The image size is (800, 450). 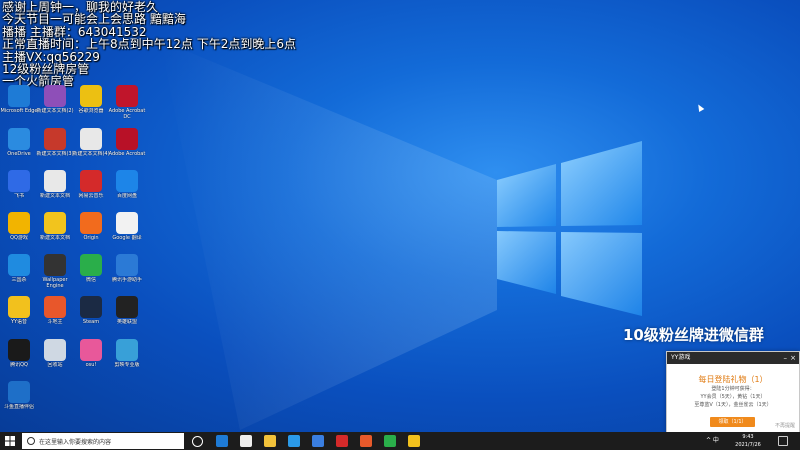 What do you see at coordinates (55, 283) in the screenshot?
I see `desktop-icon-label: Wallpaper Engine` at bounding box center [55, 283].